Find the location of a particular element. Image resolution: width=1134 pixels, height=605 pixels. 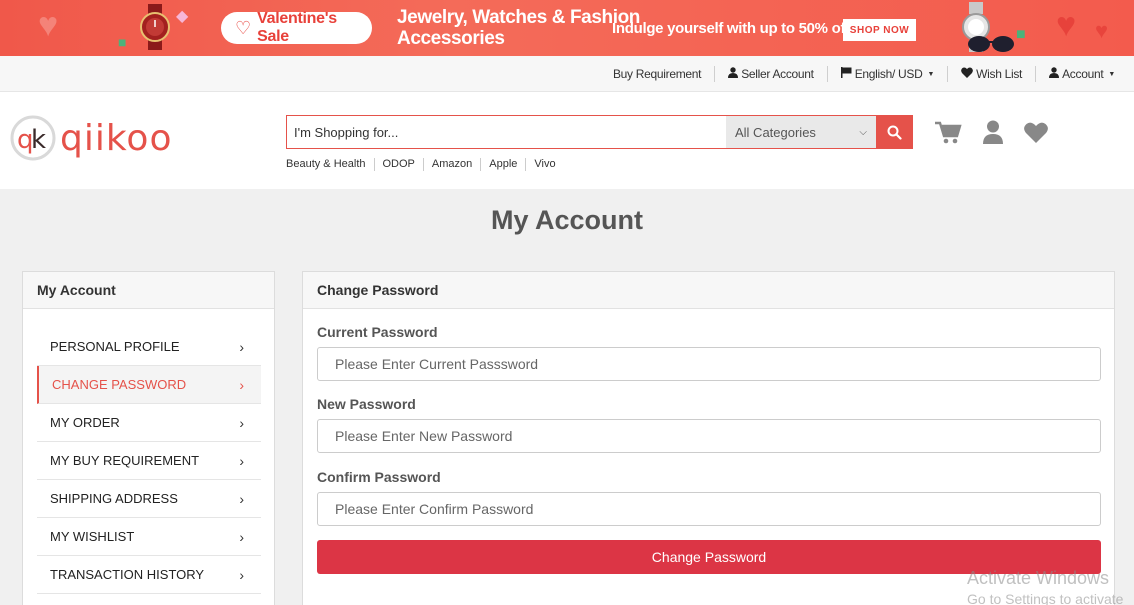

account-label: Account is located at coordinates (1083, 74).